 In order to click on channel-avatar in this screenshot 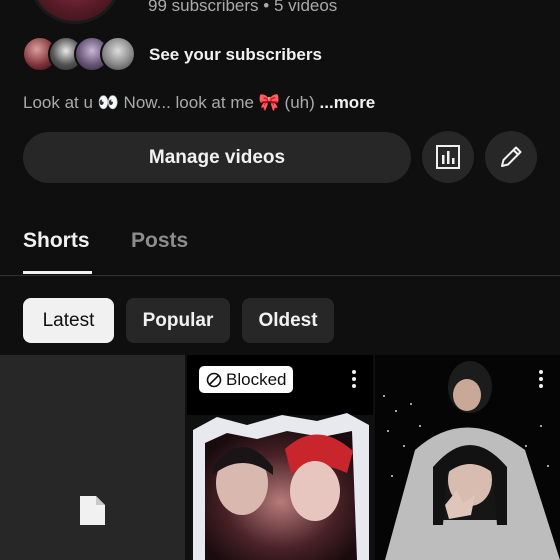, I will do `click(75, 12)`.